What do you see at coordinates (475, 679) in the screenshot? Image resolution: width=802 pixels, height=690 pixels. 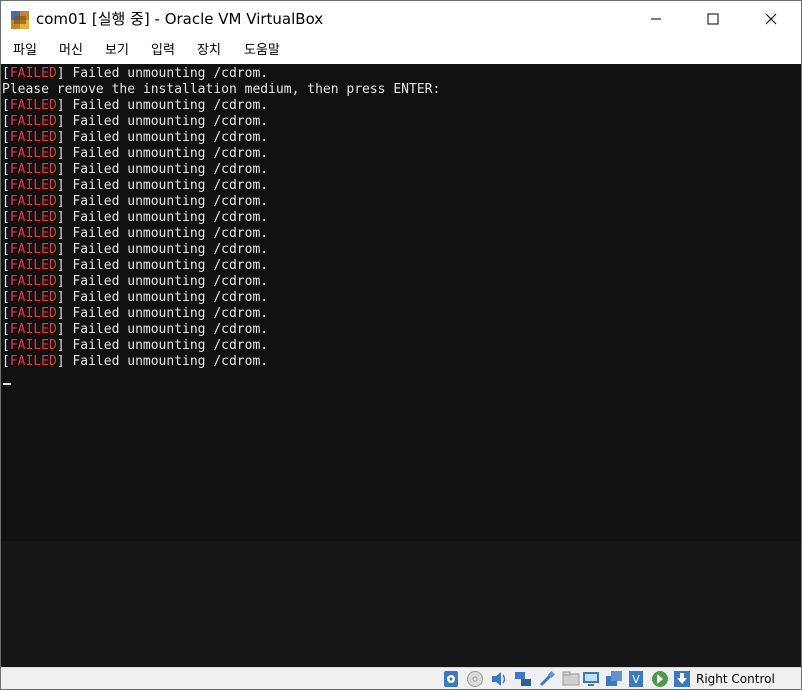 I see `optical-drive-icon` at bounding box center [475, 679].